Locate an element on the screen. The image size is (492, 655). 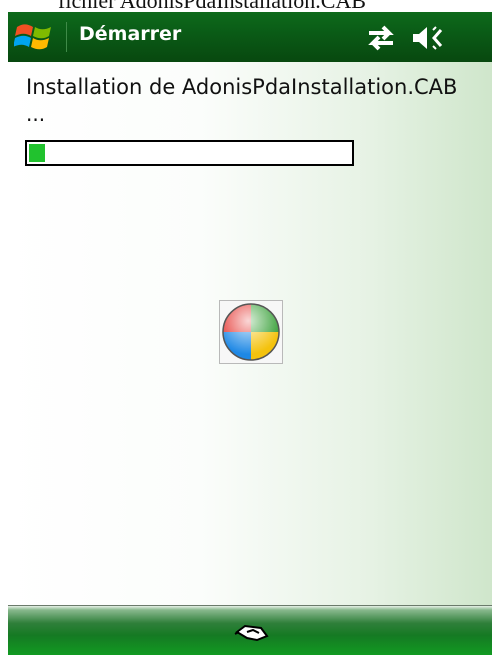
window-title: fichier AdonisPdaInstallation.CAB is located at coordinates (246, 6).